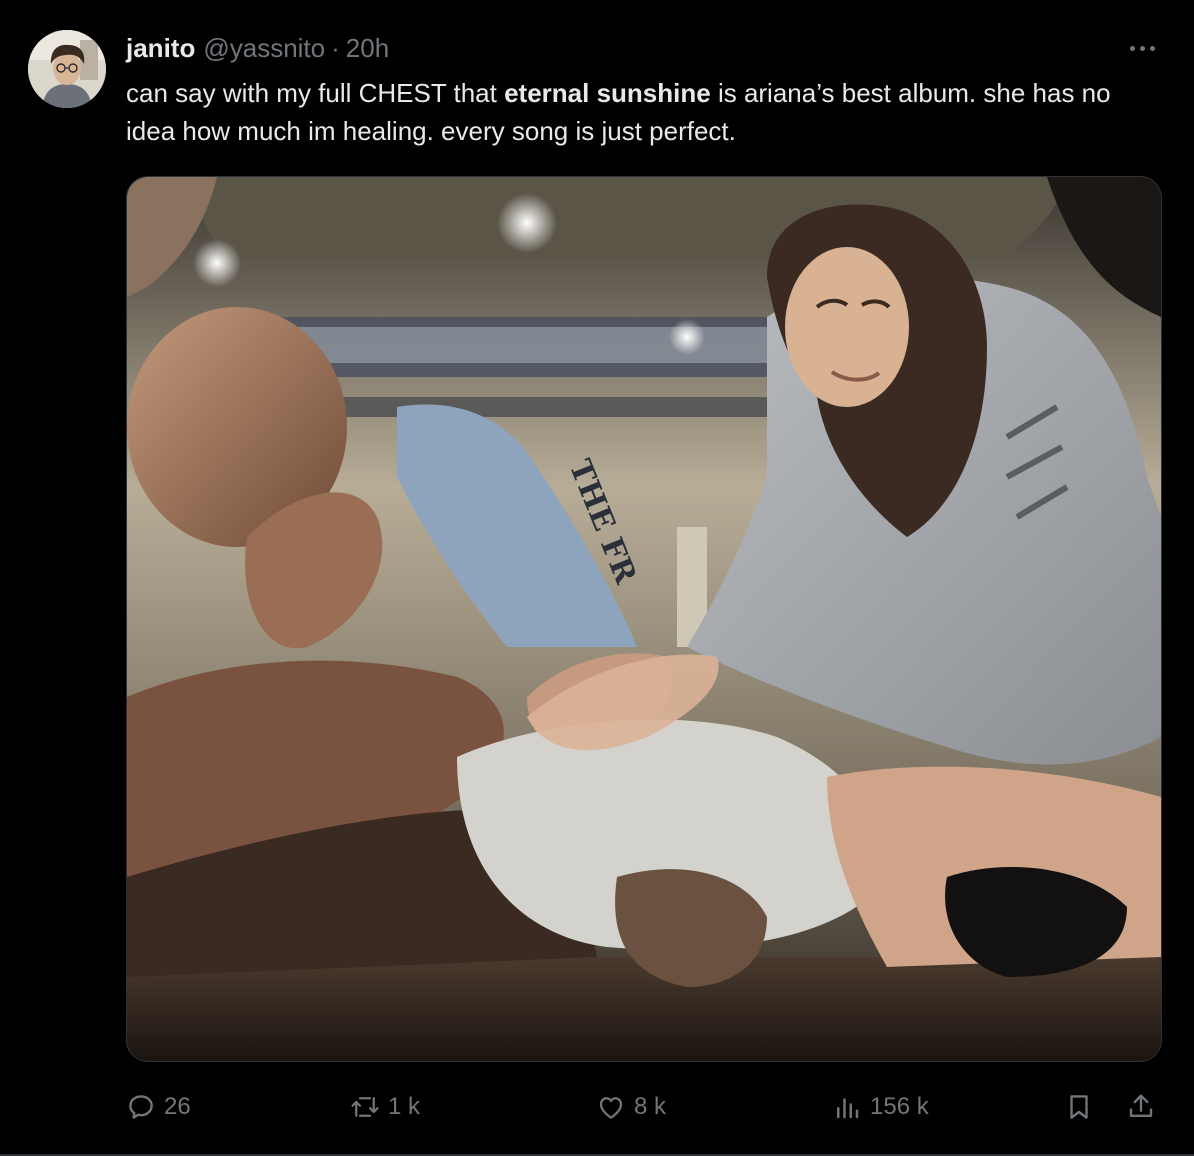 The image size is (1194, 1156). What do you see at coordinates (264, 48) in the screenshot?
I see `user-handle: @yassnito` at bounding box center [264, 48].